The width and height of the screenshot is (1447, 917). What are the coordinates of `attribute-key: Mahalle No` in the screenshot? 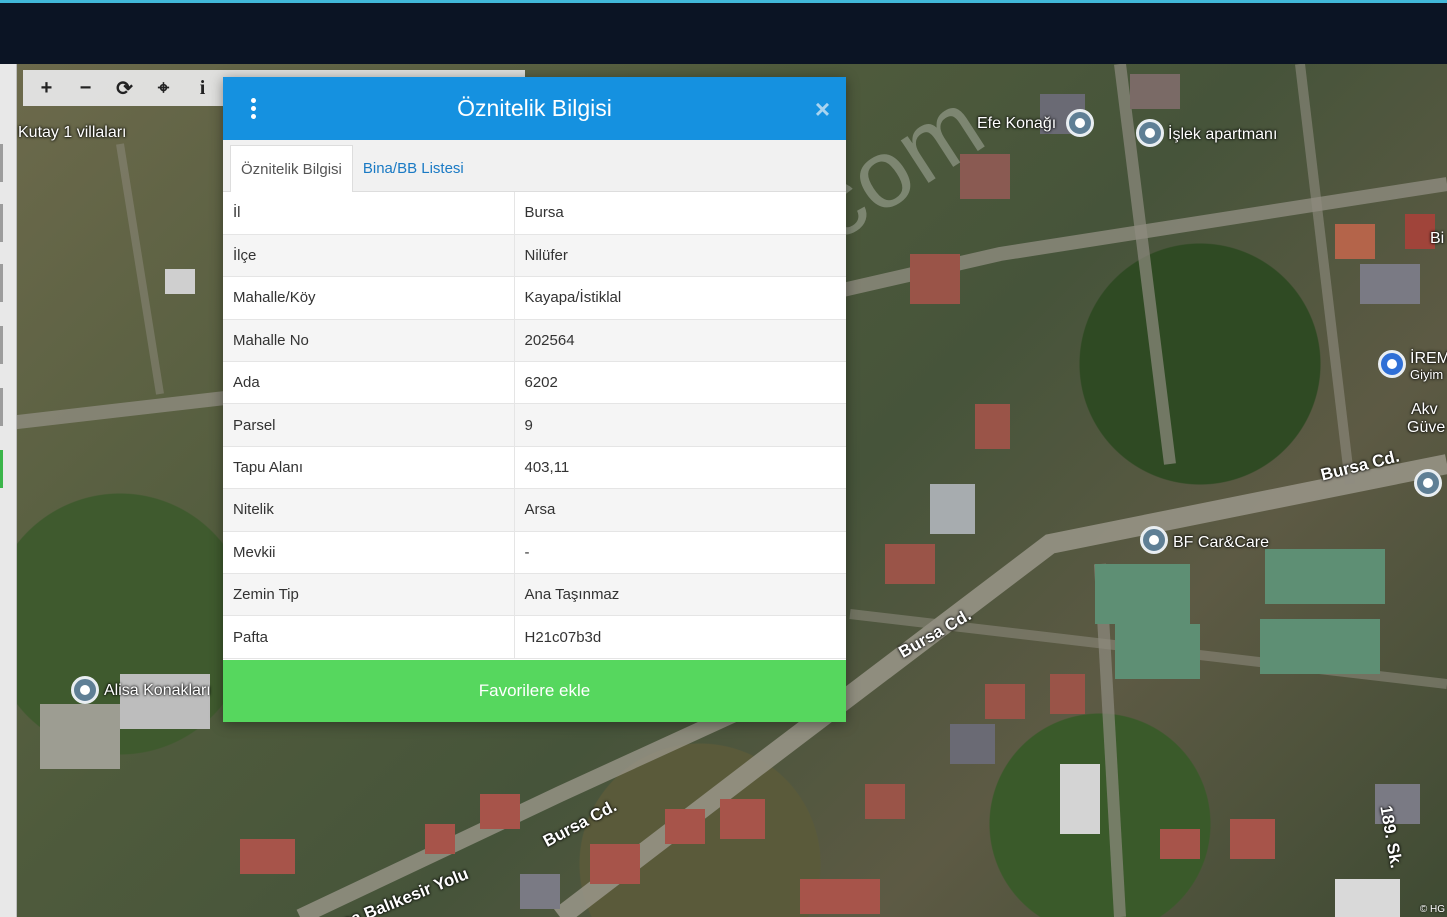 It's located at (369, 341).